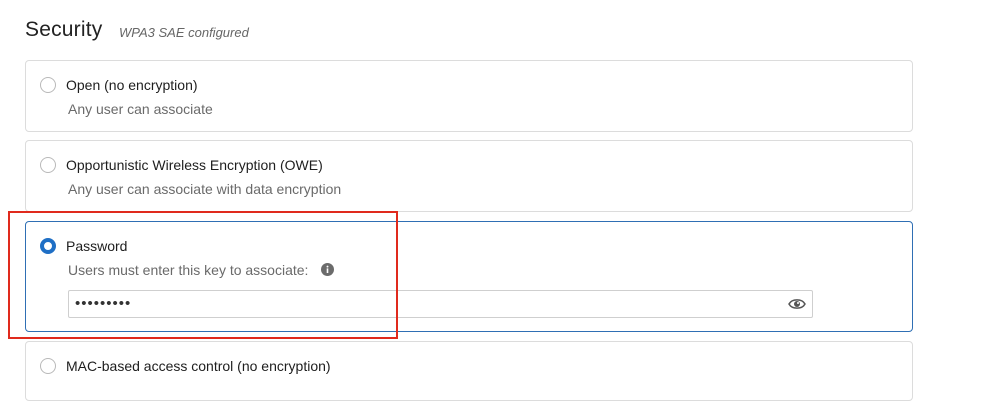 The image size is (998, 401). I want to click on option-open-description: Any user can associate, so click(140, 109).